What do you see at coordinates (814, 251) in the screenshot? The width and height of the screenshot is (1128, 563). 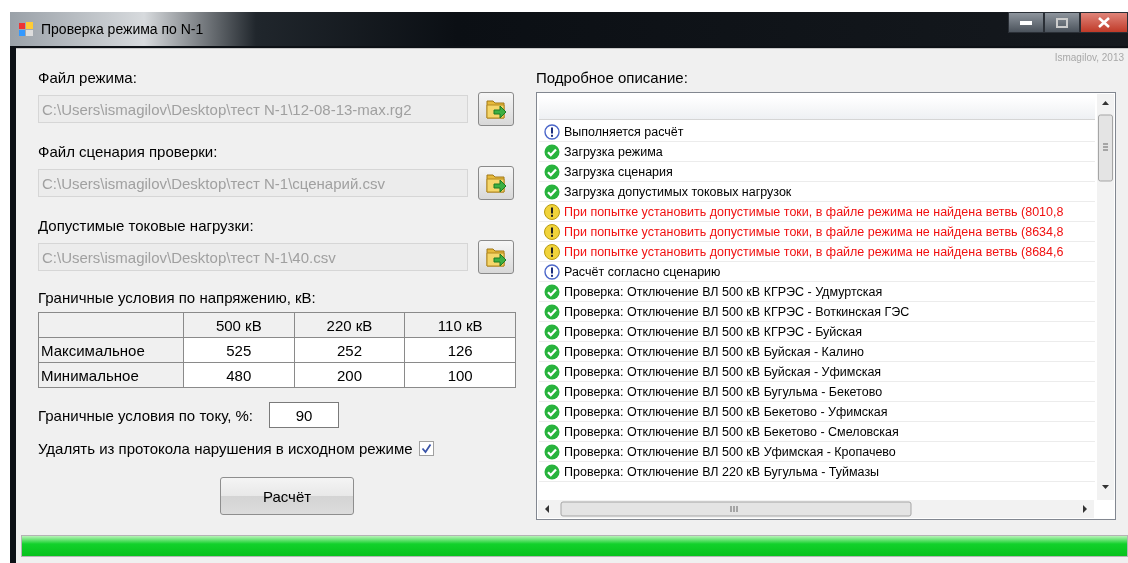 I see `log-entry: При попытке установить допустимые токи, в файле режима не найдена ветвь (8684,6` at bounding box center [814, 251].